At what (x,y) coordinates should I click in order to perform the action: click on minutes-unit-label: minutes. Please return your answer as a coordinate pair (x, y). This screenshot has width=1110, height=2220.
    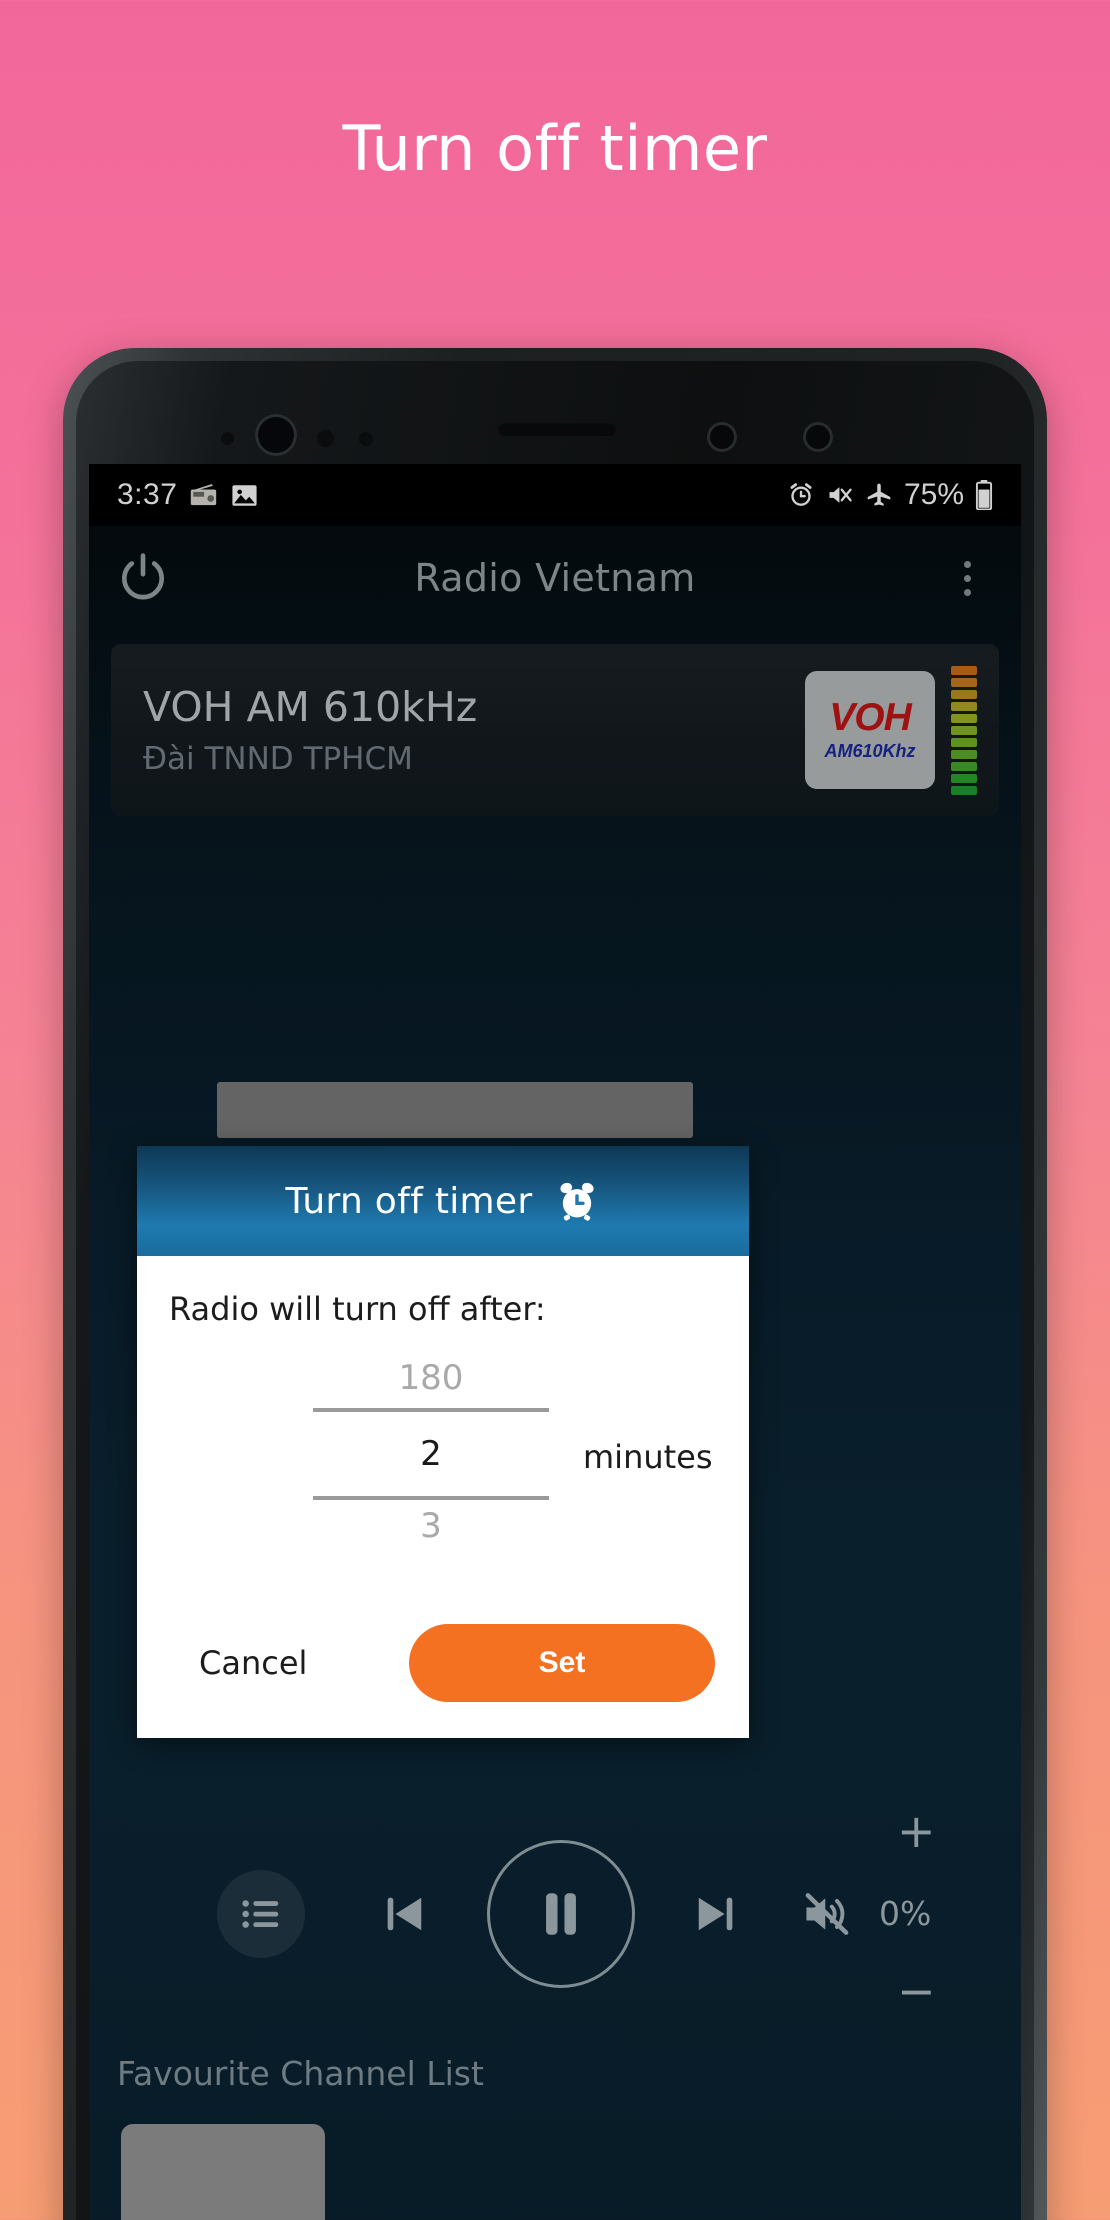
    Looking at the image, I should click on (648, 1457).